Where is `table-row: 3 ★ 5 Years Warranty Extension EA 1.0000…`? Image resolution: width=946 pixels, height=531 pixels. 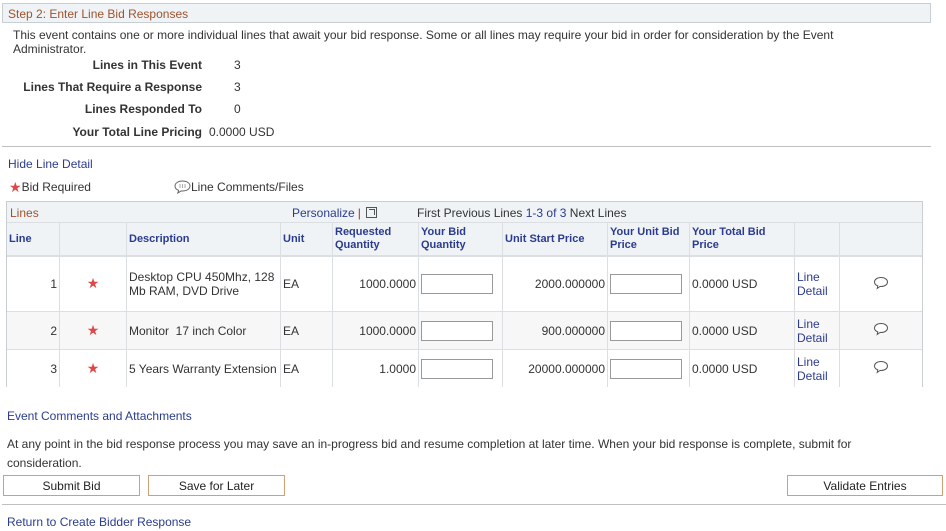
table-row: 3 ★ 5 Years Warranty Extension EA 1.0000… is located at coordinates (464, 368).